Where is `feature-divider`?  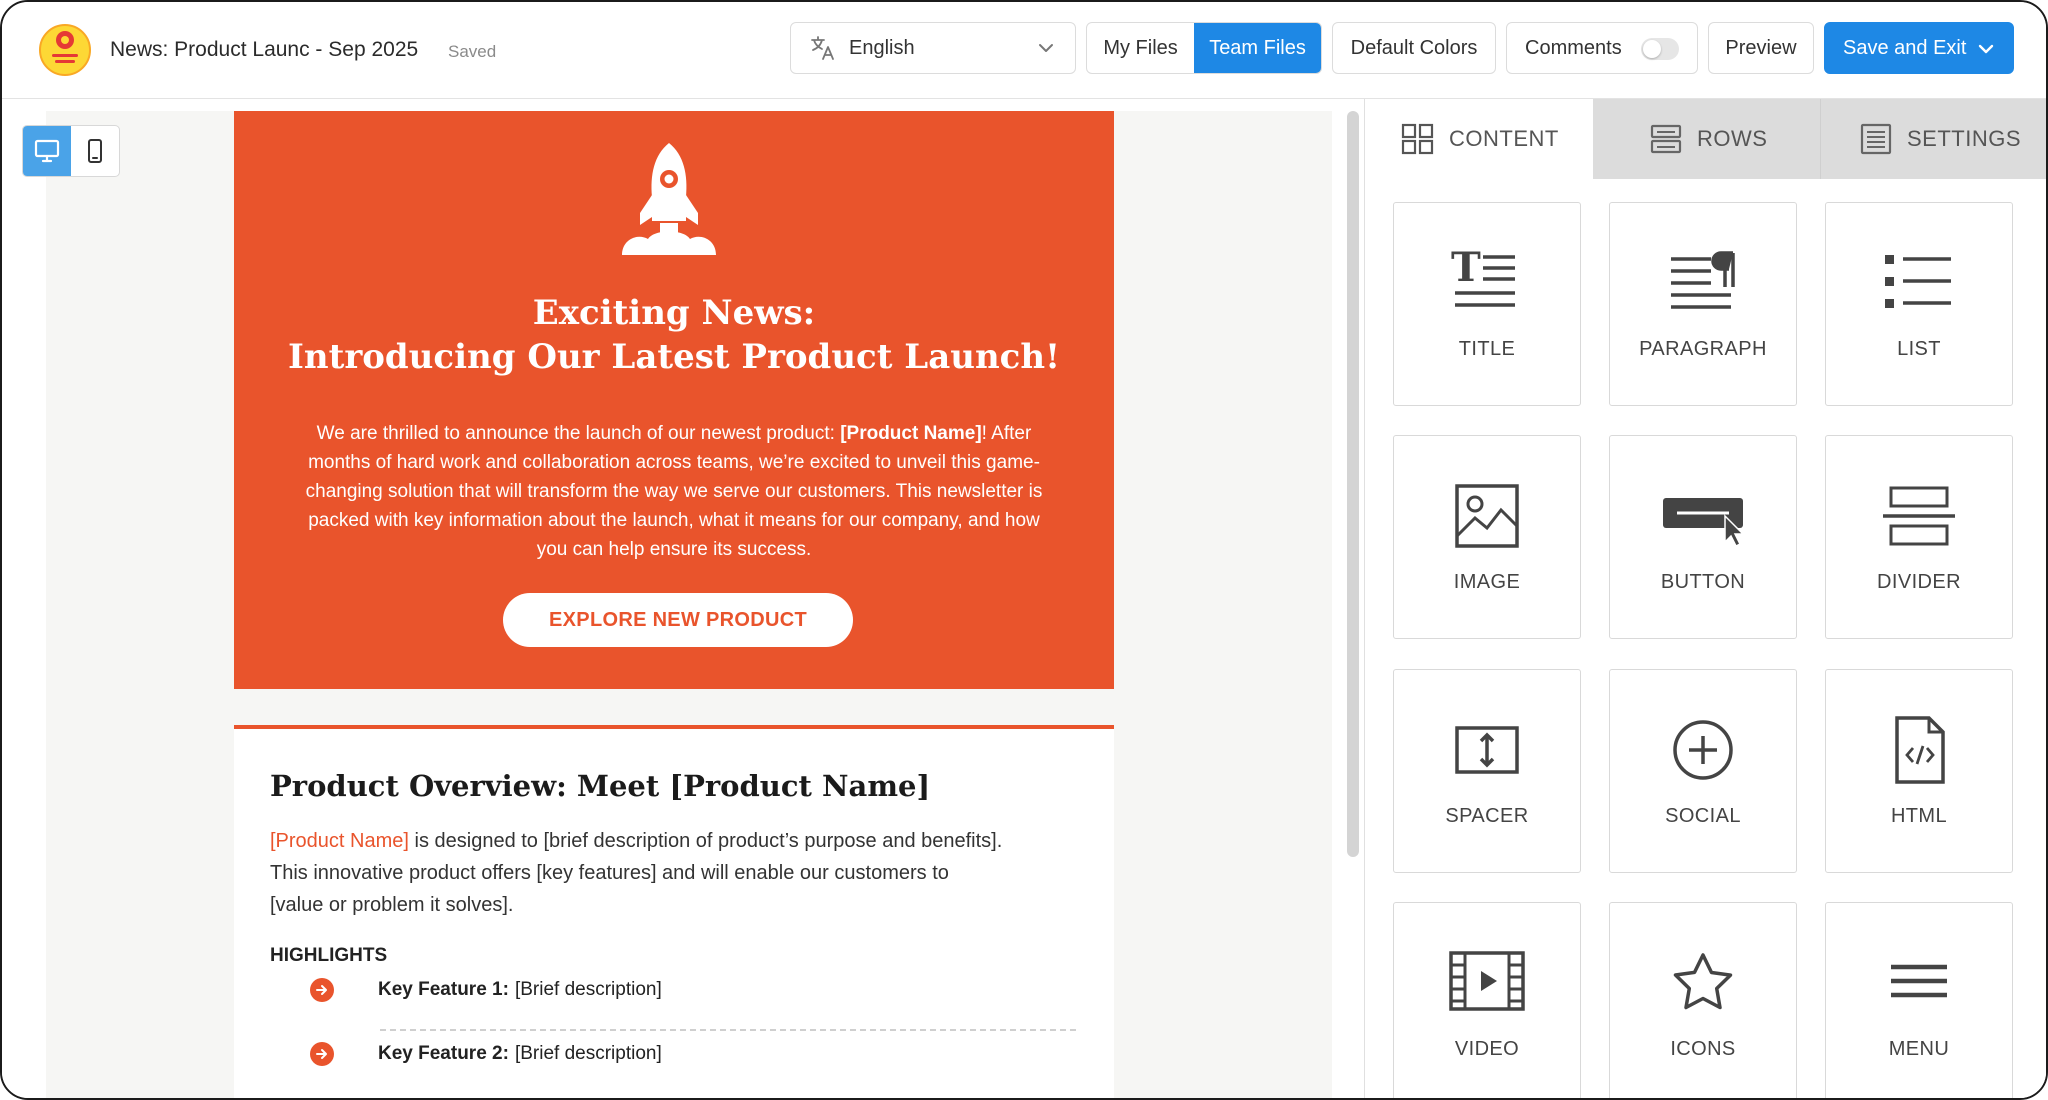 feature-divider is located at coordinates (728, 1030).